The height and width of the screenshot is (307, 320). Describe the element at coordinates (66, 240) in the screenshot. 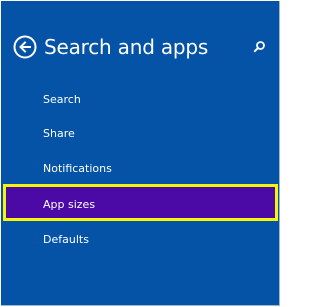

I see `menu-item-defaults: Defaults` at that location.